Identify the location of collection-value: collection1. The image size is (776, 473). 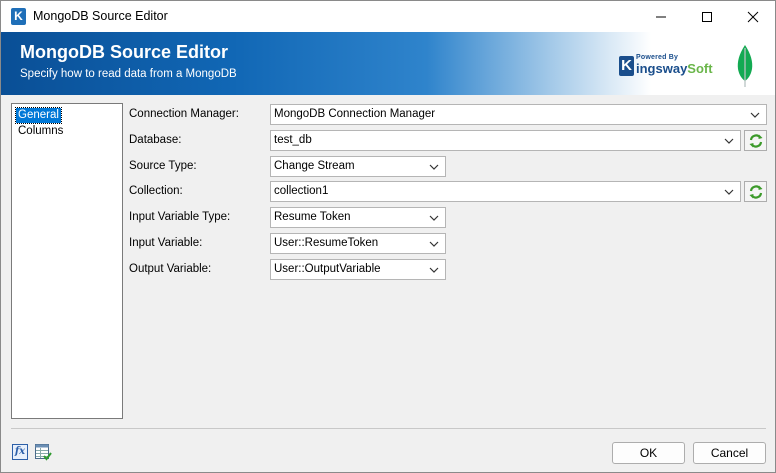
(301, 191).